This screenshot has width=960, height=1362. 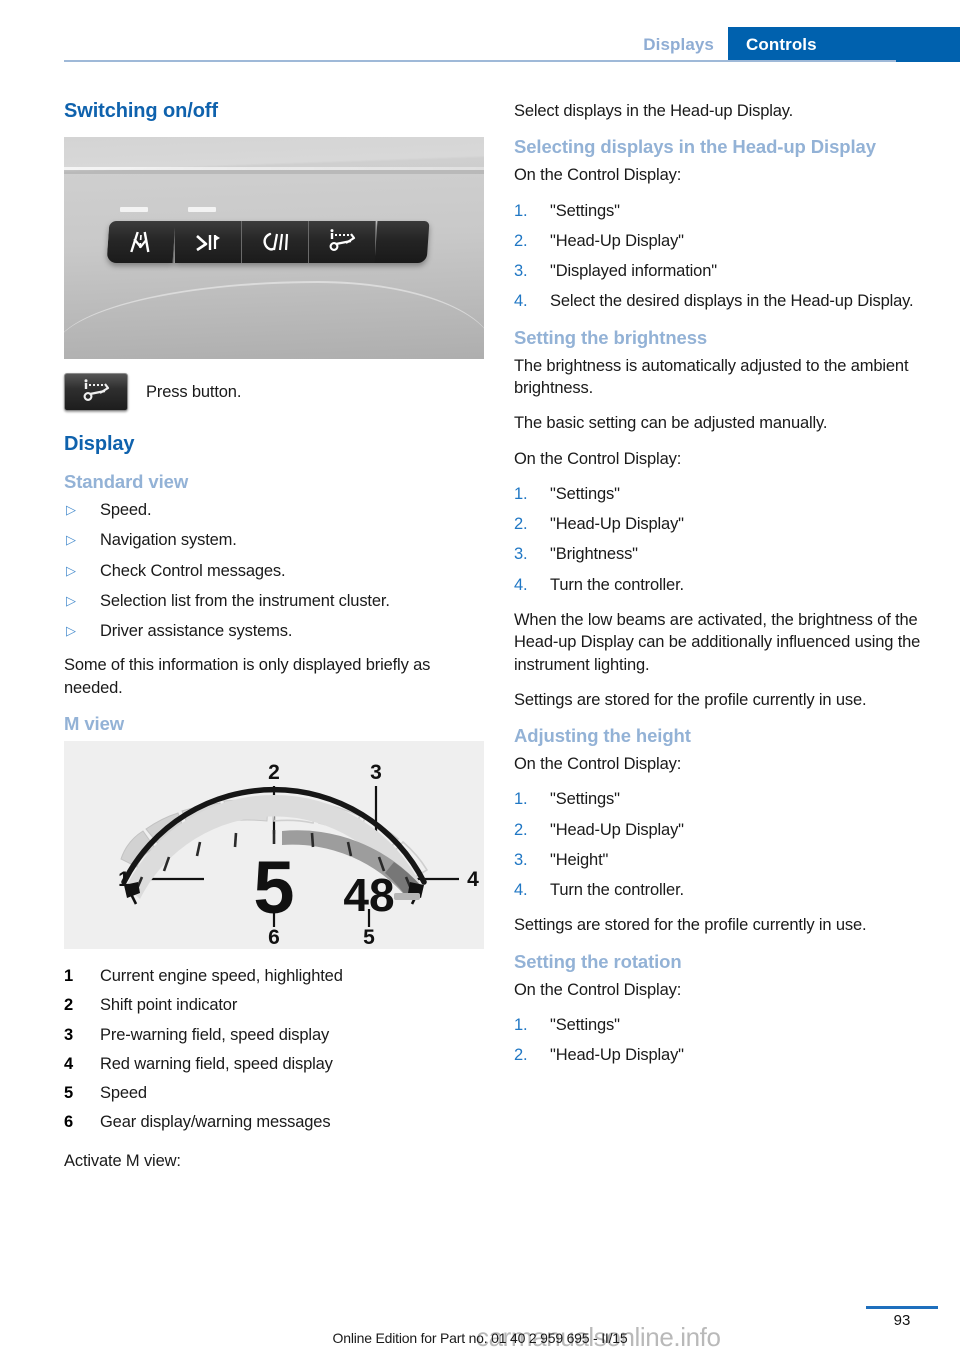 What do you see at coordinates (196, 631) in the screenshot?
I see `list-item-label: Driver assistance systems.` at bounding box center [196, 631].